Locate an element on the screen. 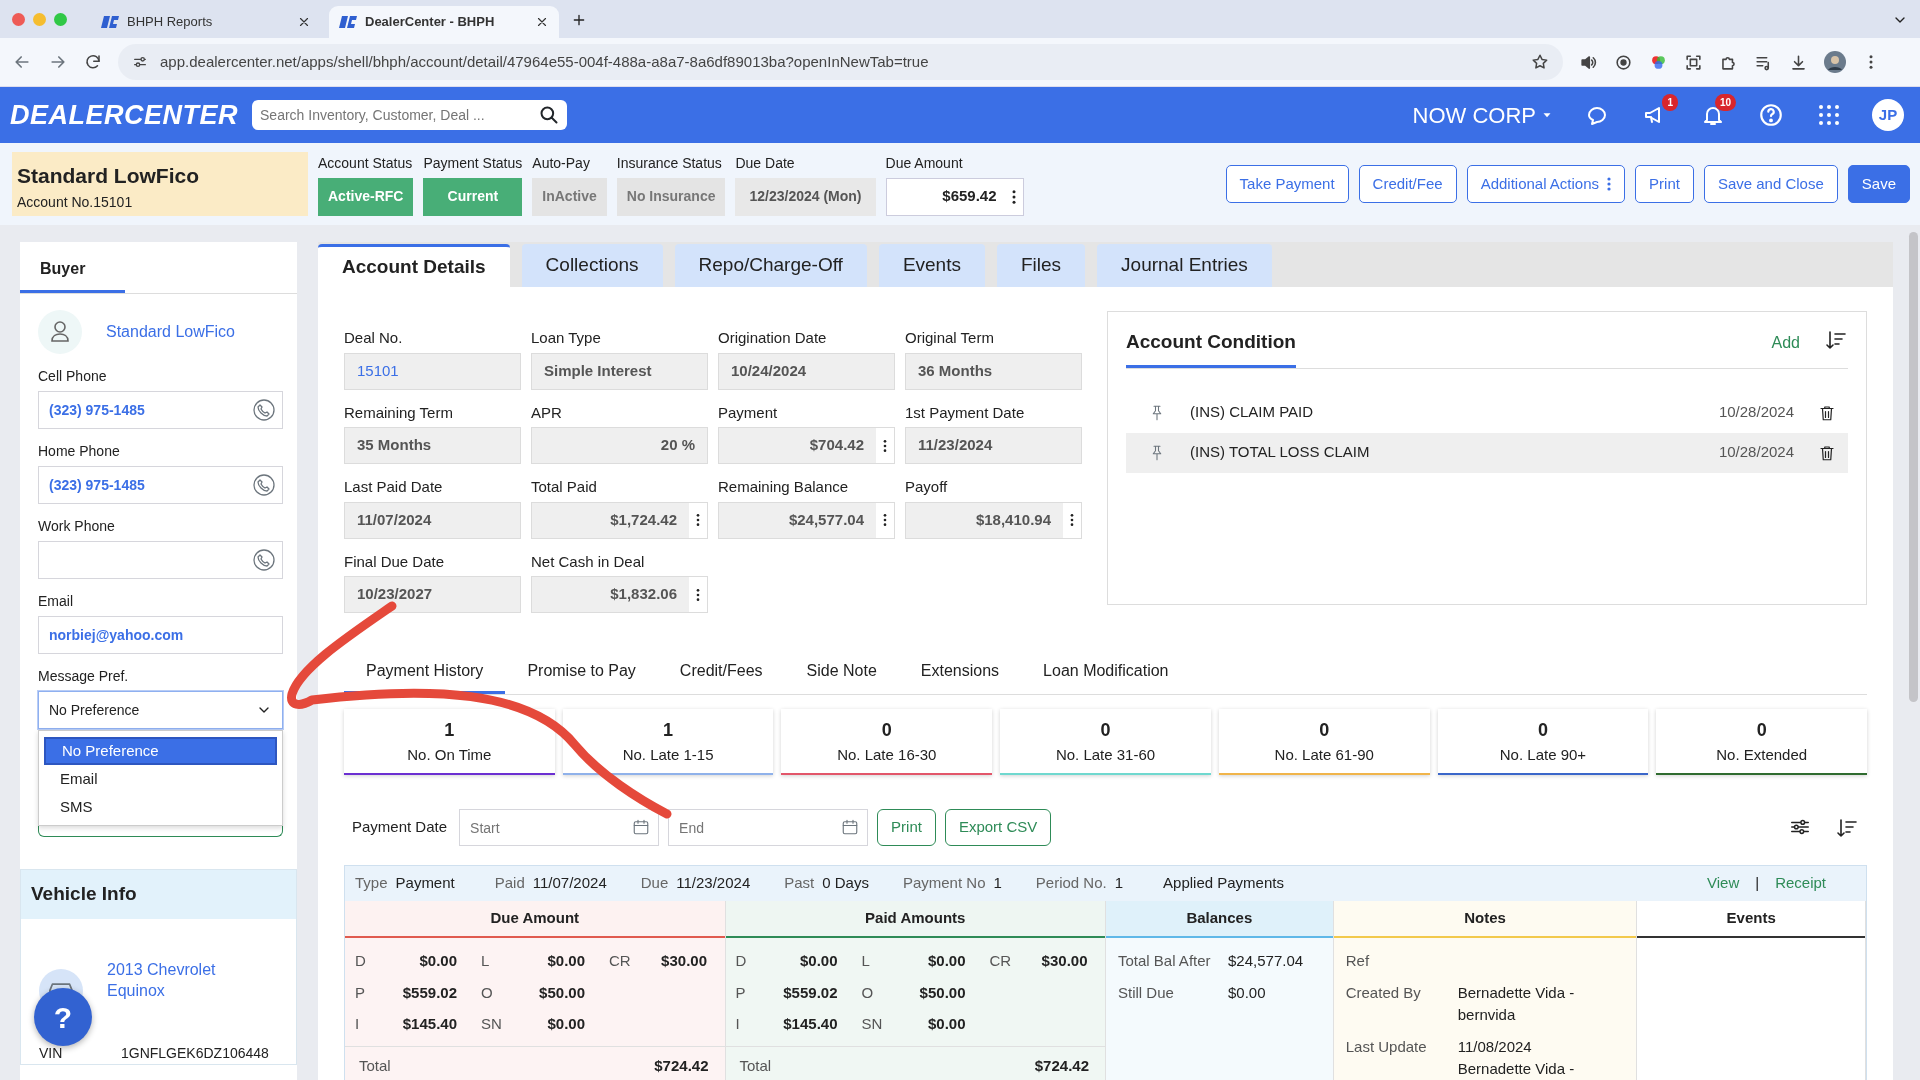 The image size is (1920, 1080). tab: Account Details is located at coordinates (414, 265).